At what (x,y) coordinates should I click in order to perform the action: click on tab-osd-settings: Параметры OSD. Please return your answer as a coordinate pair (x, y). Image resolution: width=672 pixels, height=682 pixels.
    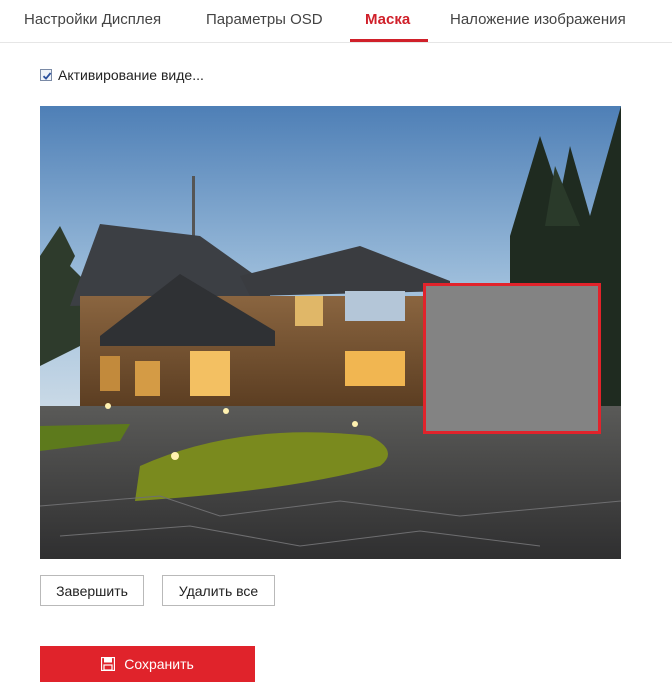
    Looking at the image, I should click on (264, 19).